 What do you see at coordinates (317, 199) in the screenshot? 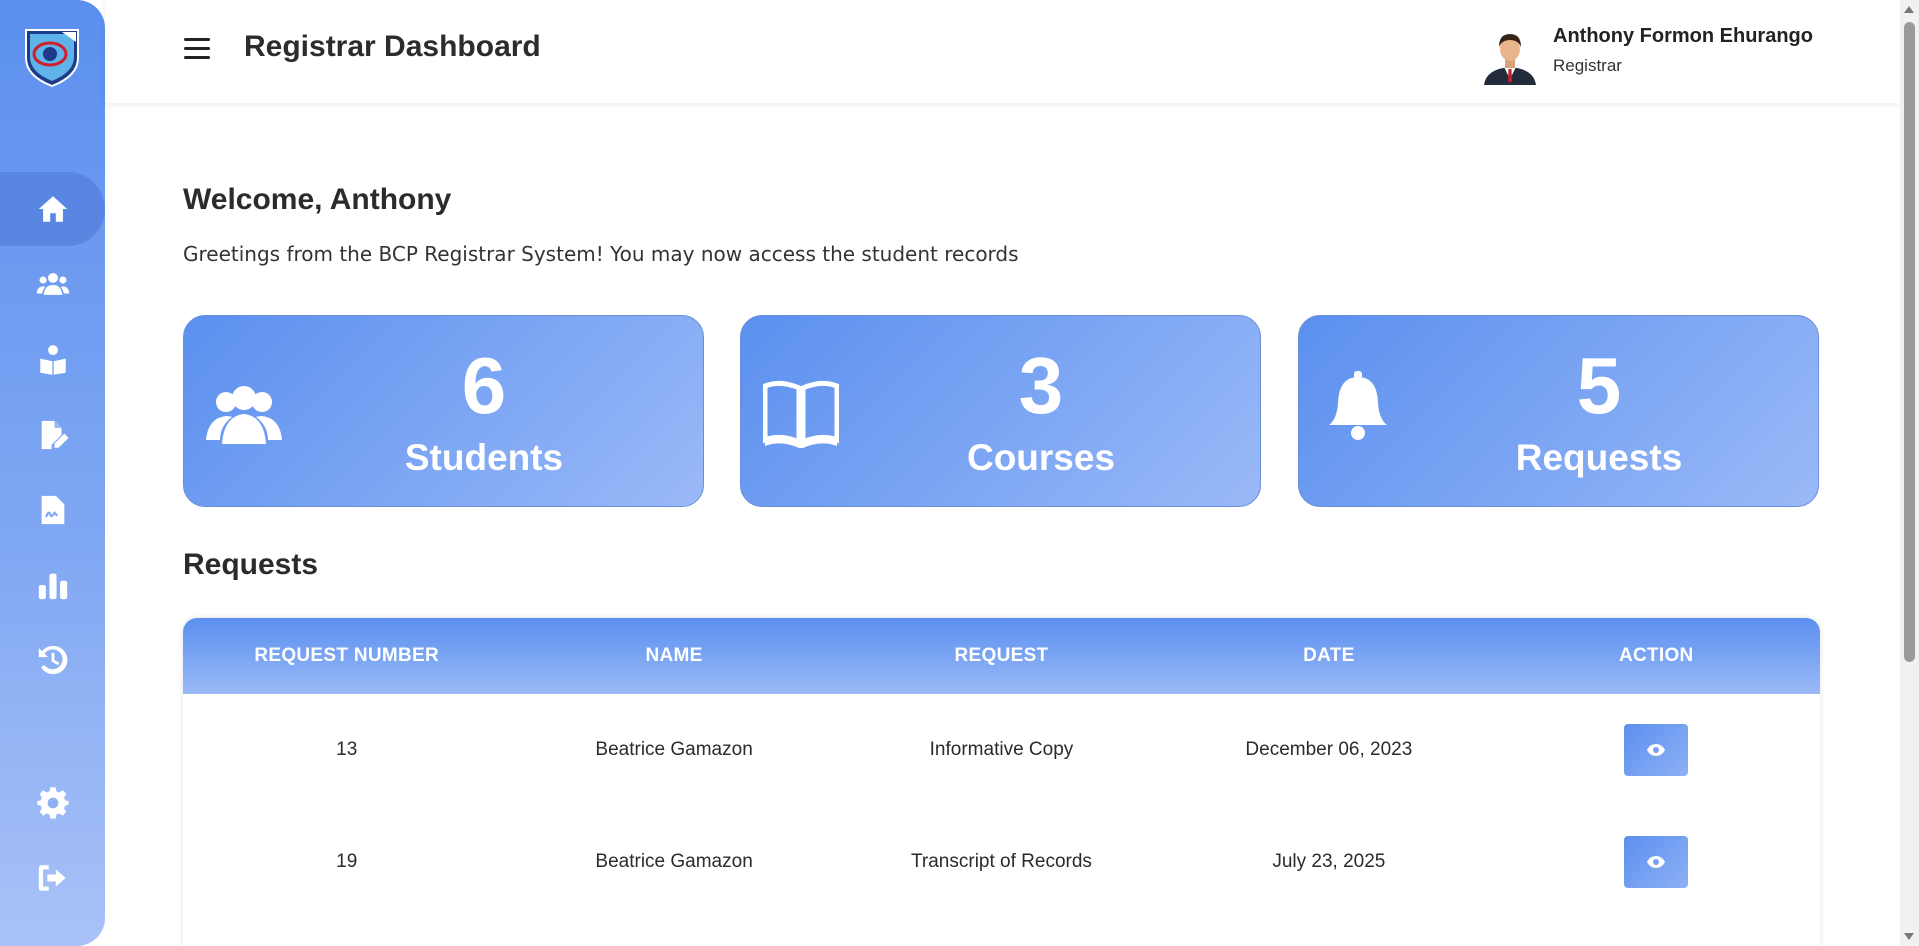
I see `welcome-heading: Welcome, Anthony` at bounding box center [317, 199].